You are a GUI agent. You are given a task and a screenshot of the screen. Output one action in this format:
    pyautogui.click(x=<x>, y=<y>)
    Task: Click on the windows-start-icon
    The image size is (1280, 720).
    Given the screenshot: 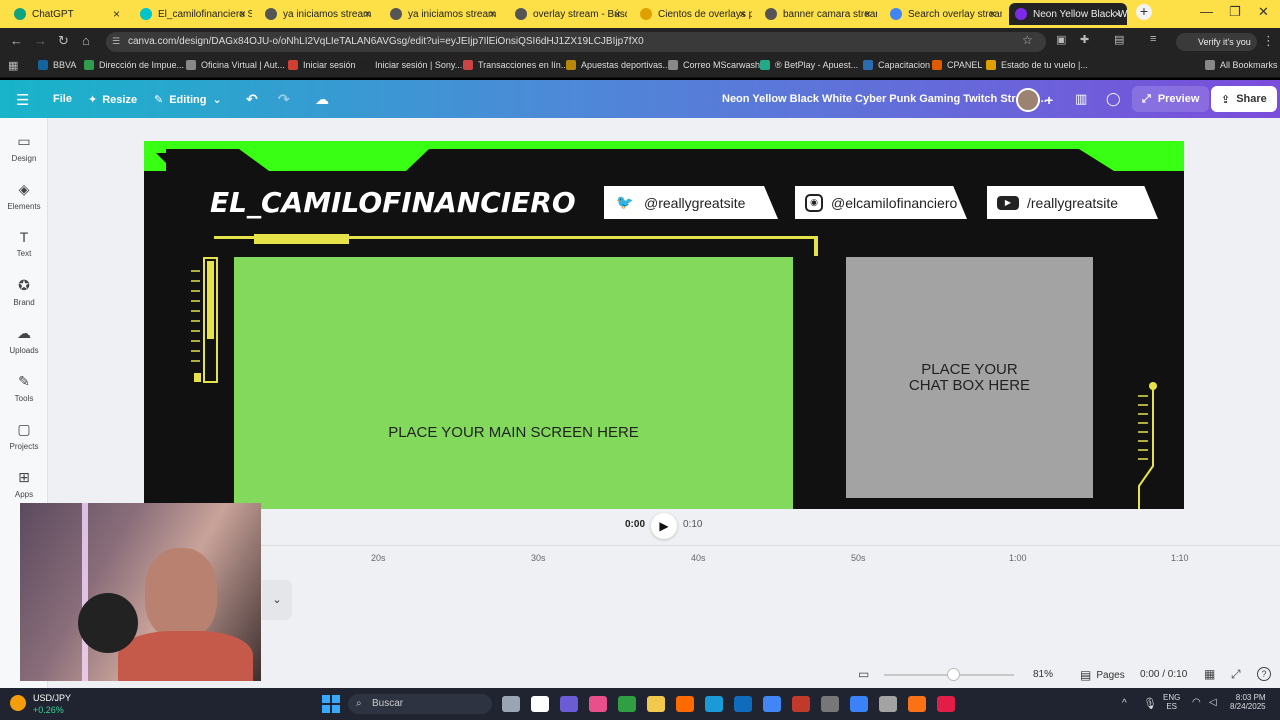 What is the action you would take?
    pyautogui.click(x=331, y=704)
    